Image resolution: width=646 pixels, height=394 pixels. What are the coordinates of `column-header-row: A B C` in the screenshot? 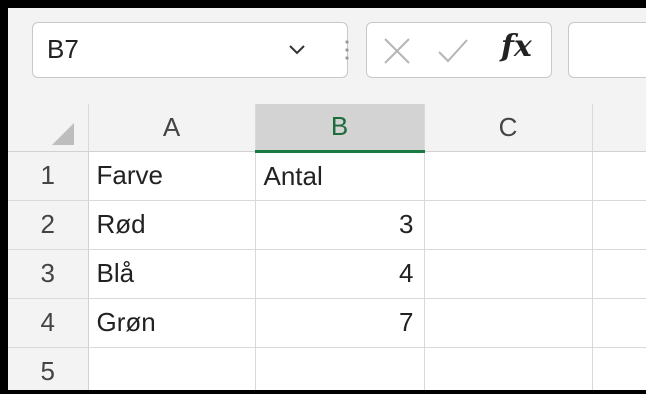 It's located at (327, 128).